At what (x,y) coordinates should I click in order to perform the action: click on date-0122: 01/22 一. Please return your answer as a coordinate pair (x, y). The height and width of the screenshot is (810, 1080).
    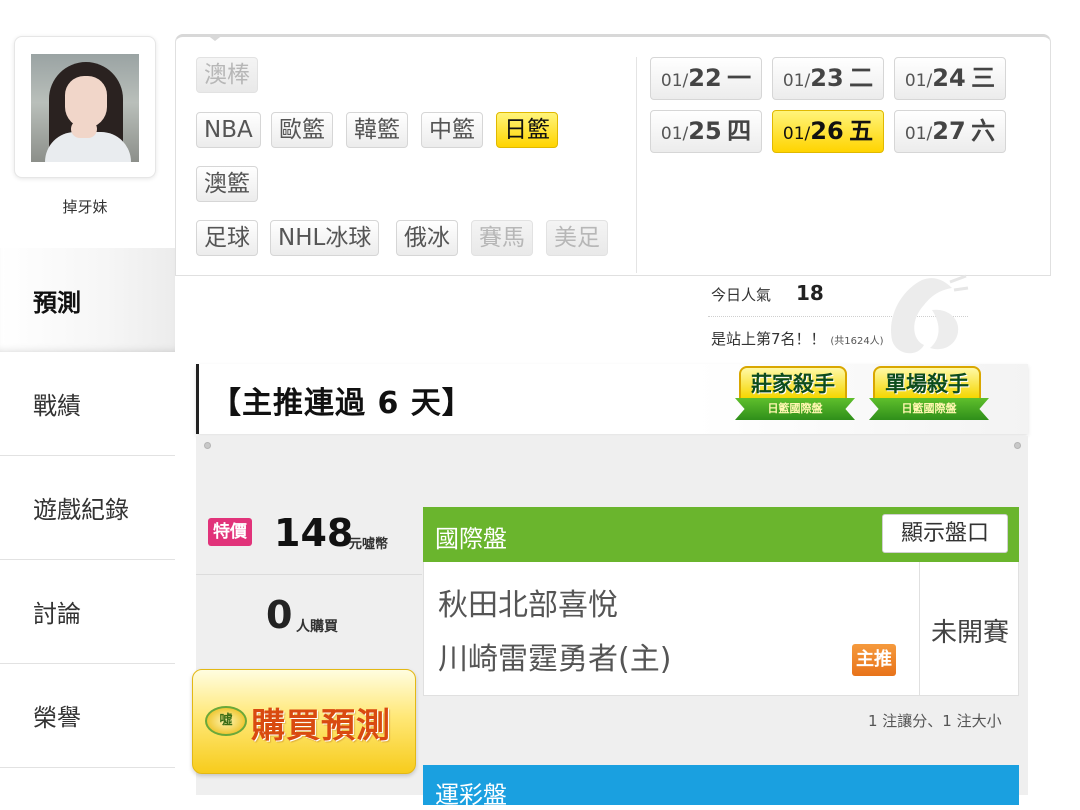
    Looking at the image, I should click on (706, 78).